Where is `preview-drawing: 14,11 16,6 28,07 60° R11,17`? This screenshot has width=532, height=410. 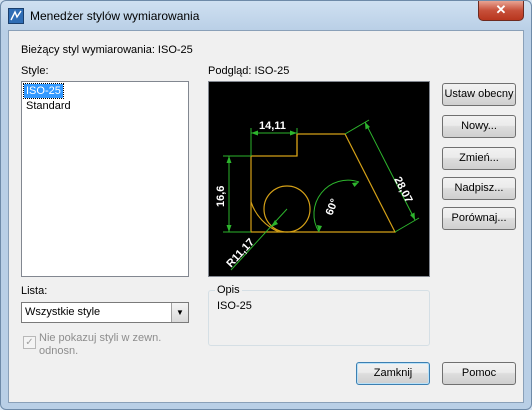
preview-drawing: 14,11 16,6 28,07 60° R11,17 is located at coordinates (317, 195).